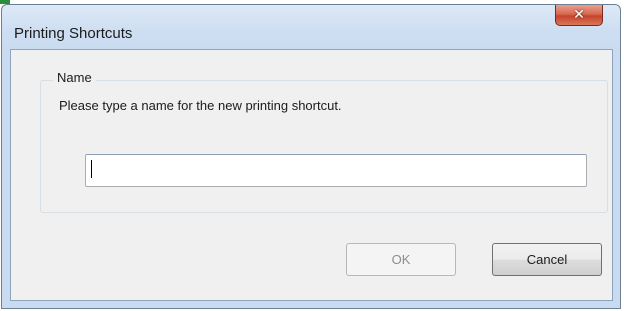 This screenshot has width=624, height=311. I want to click on close-button: ✕, so click(579, 15).